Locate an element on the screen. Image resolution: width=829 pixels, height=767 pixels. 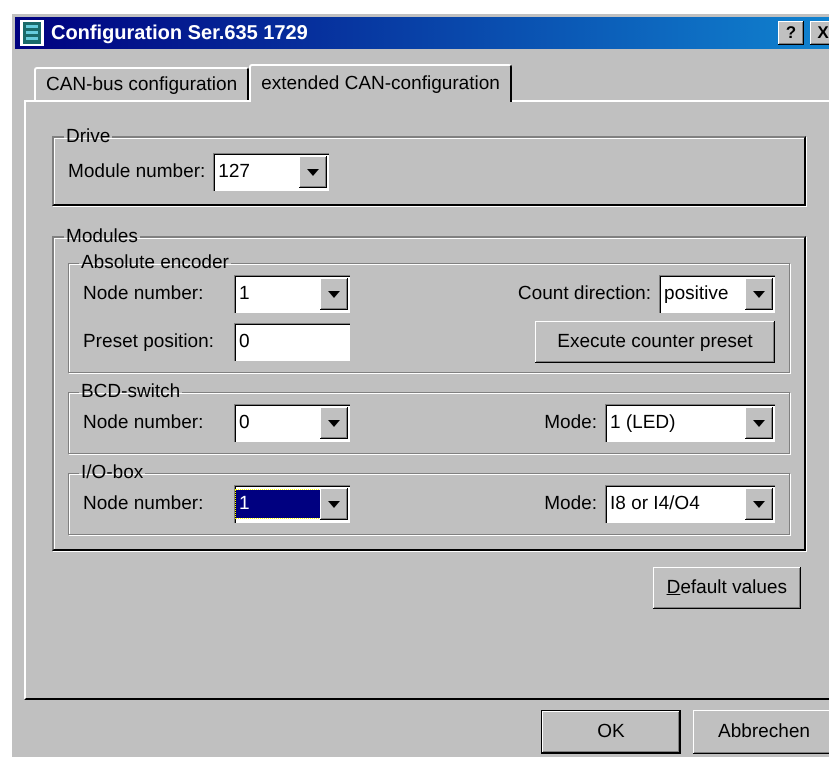
field-label: Preset position: is located at coordinates (149, 342).